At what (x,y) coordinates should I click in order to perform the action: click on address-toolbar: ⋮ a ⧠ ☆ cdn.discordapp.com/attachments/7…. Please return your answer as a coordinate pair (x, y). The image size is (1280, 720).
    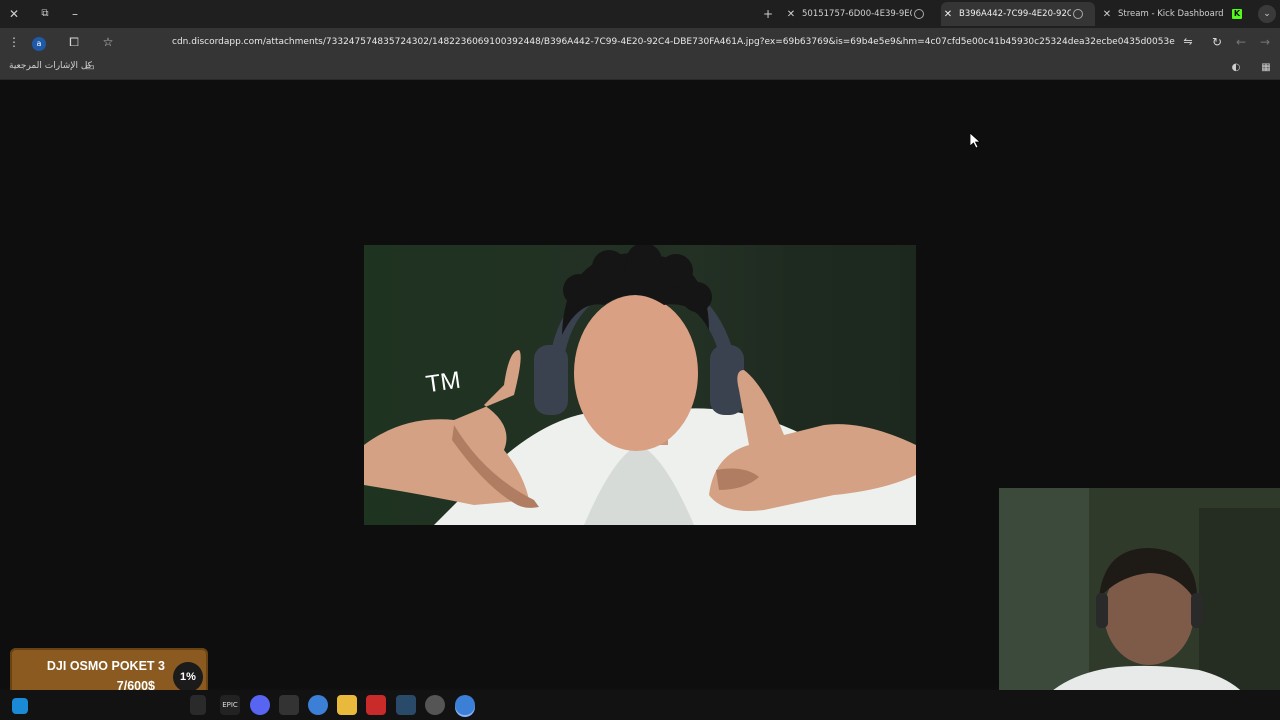
    Looking at the image, I should click on (640, 42).